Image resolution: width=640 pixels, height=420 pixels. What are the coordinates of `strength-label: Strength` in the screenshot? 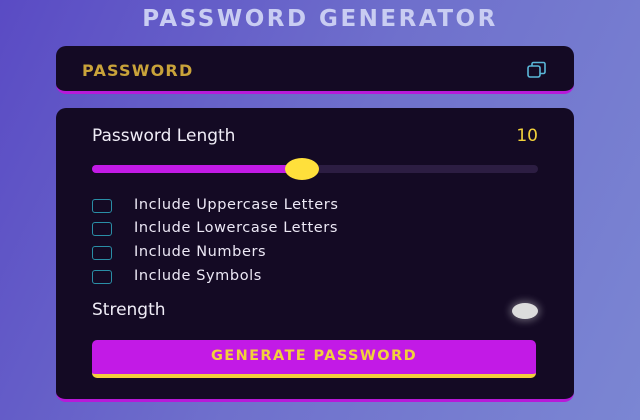 It's located at (129, 310).